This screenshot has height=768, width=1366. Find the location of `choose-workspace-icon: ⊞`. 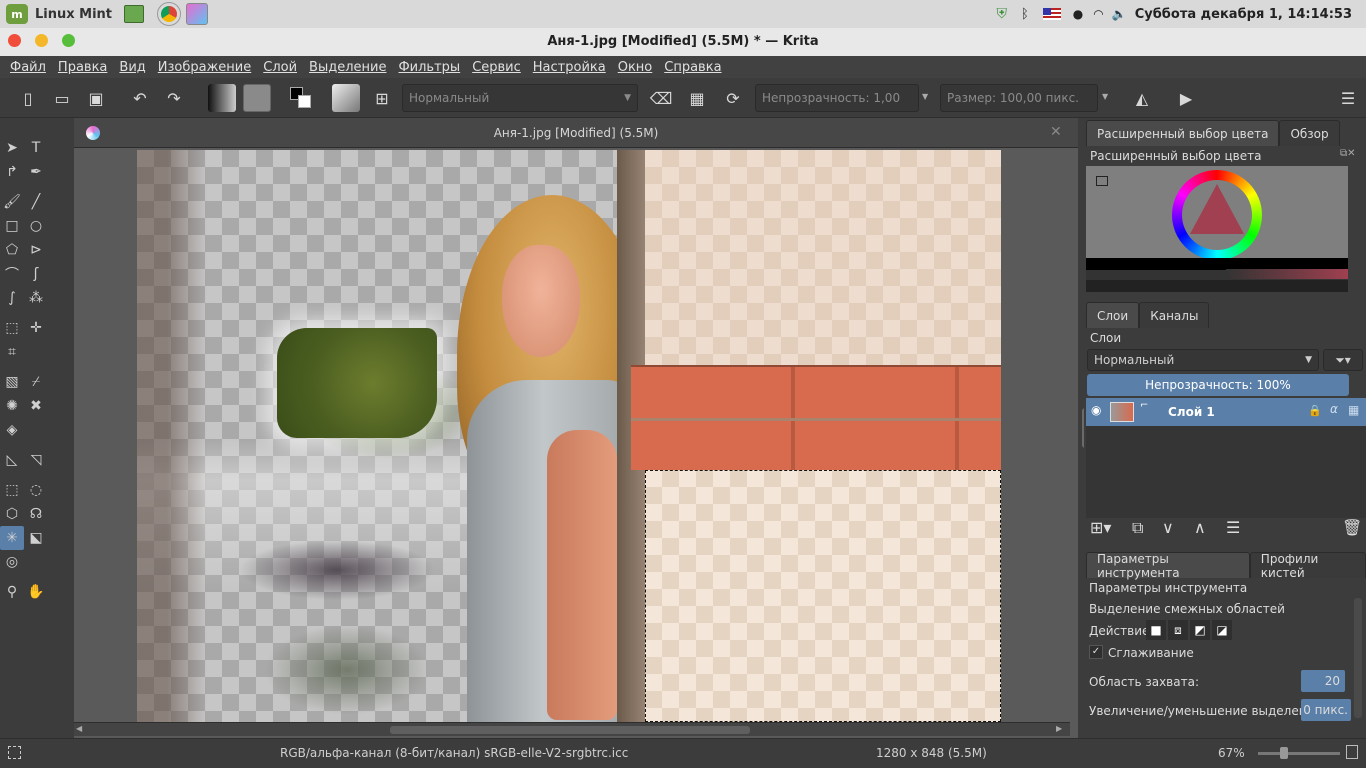

choose-workspace-icon: ⊞ is located at coordinates (382, 98).